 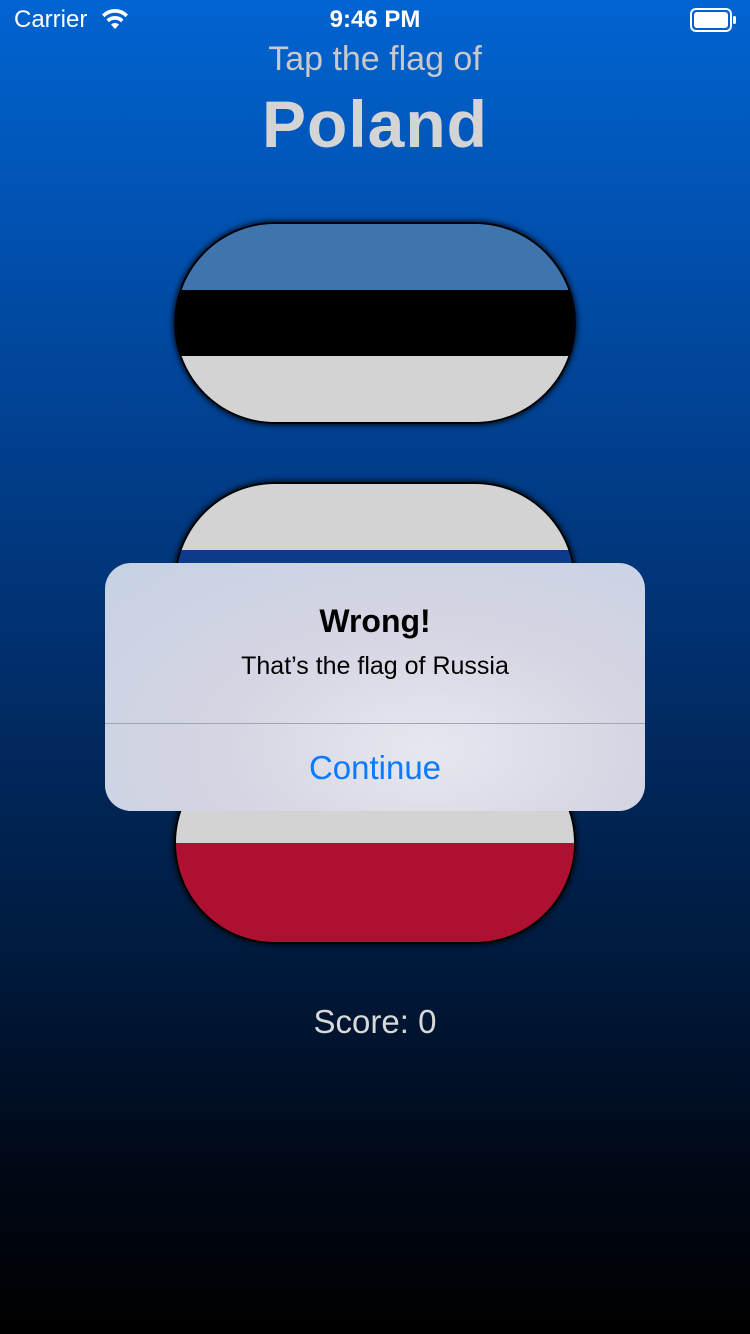 I want to click on score-label: Score: 0, so click(x=375, y=1021).